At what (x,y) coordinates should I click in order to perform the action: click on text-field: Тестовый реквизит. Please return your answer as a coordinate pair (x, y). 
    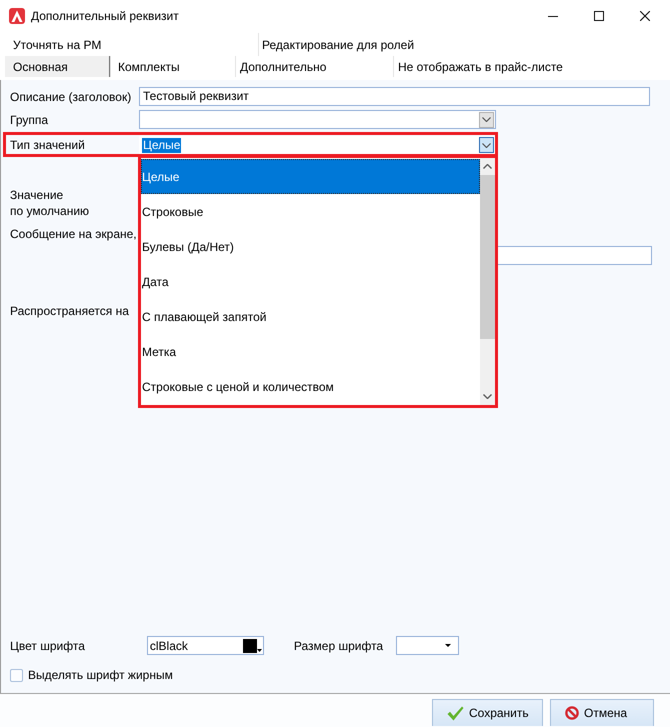
    Looking at the image, I should click on (394, 96).